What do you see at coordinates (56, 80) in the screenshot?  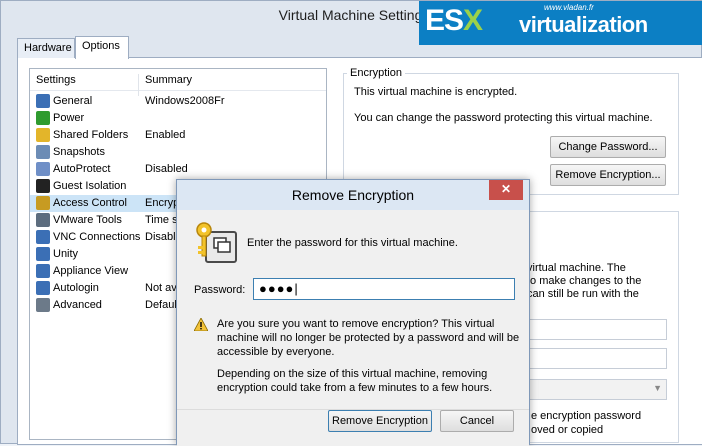 I see `column-settings: Settings` at bounding box center [56, 80].